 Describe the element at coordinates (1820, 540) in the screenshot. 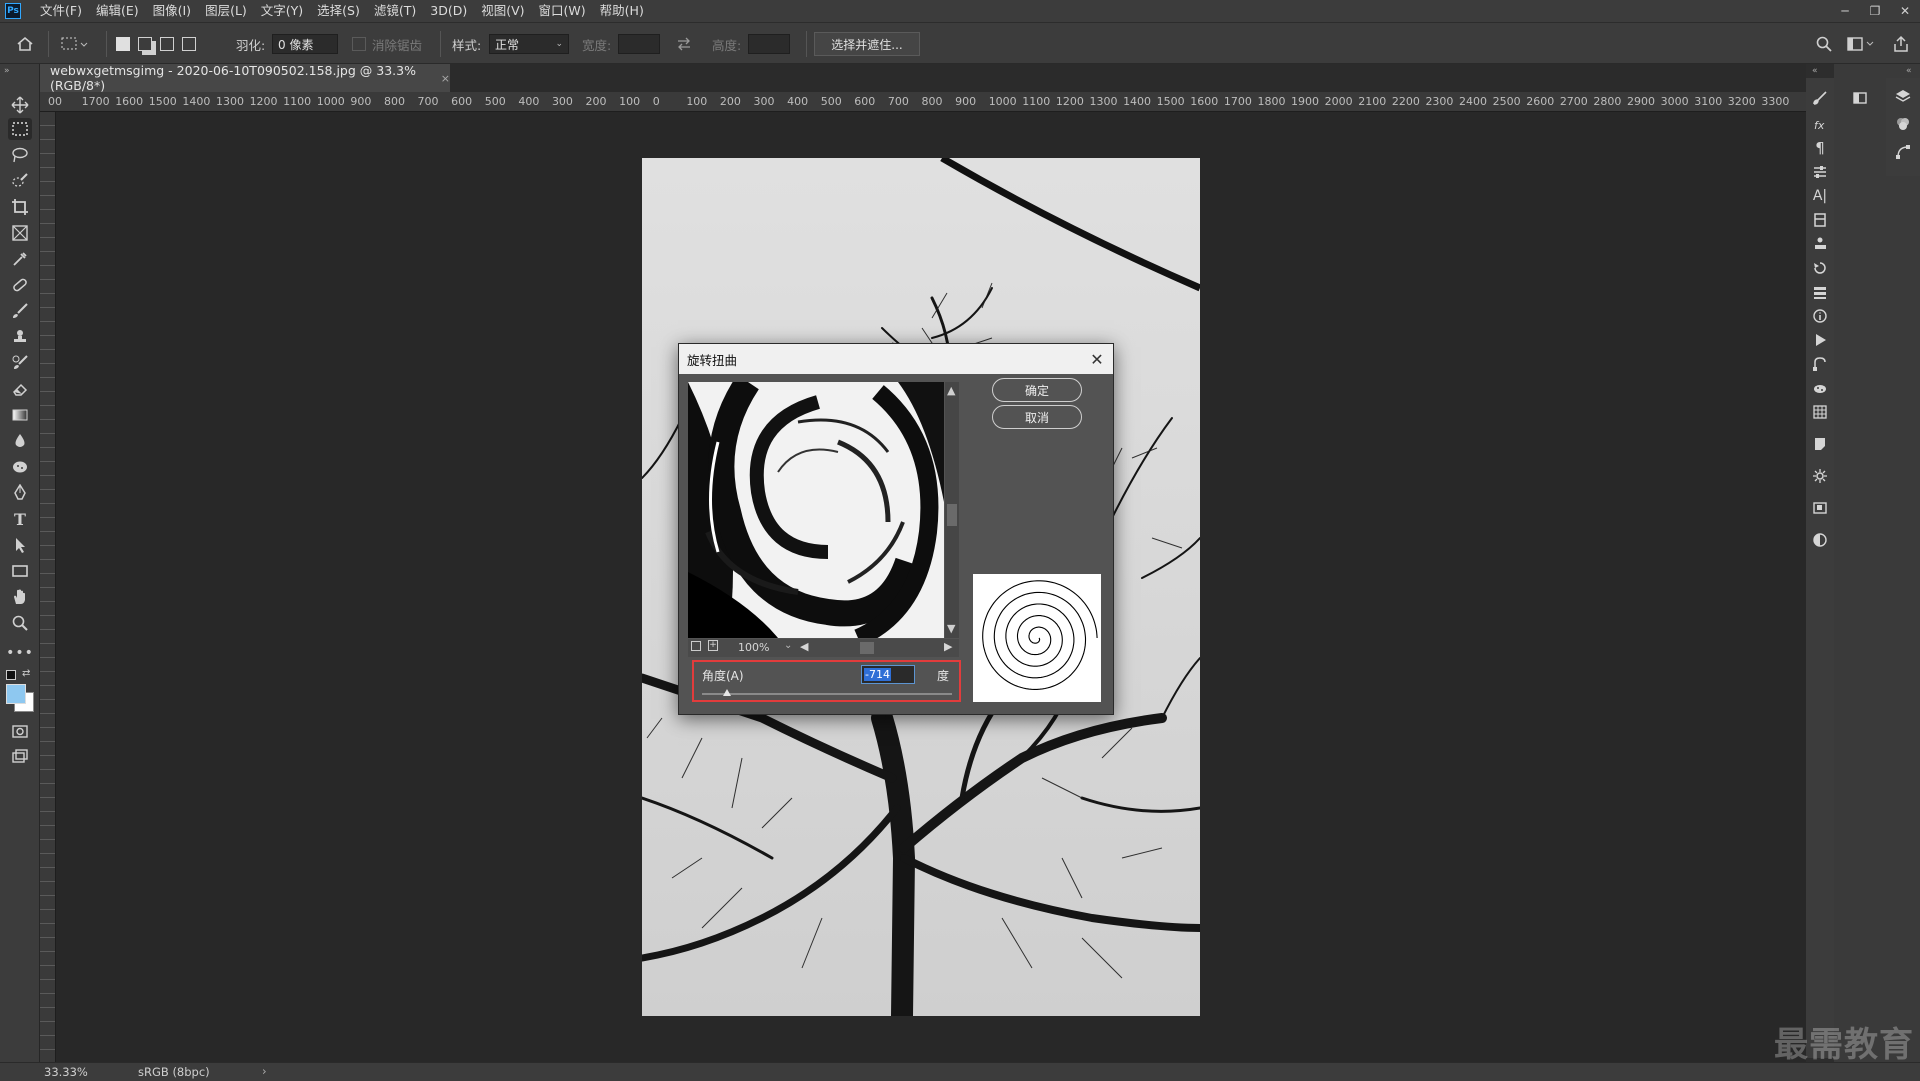

I see `adjustment-layer-icon` at that location.